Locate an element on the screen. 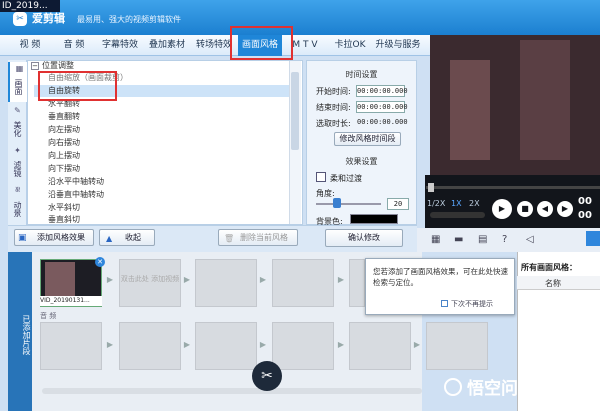 This screenshot has width=600, height=411. fill-color-swatch is located at coordinates (374, 219).